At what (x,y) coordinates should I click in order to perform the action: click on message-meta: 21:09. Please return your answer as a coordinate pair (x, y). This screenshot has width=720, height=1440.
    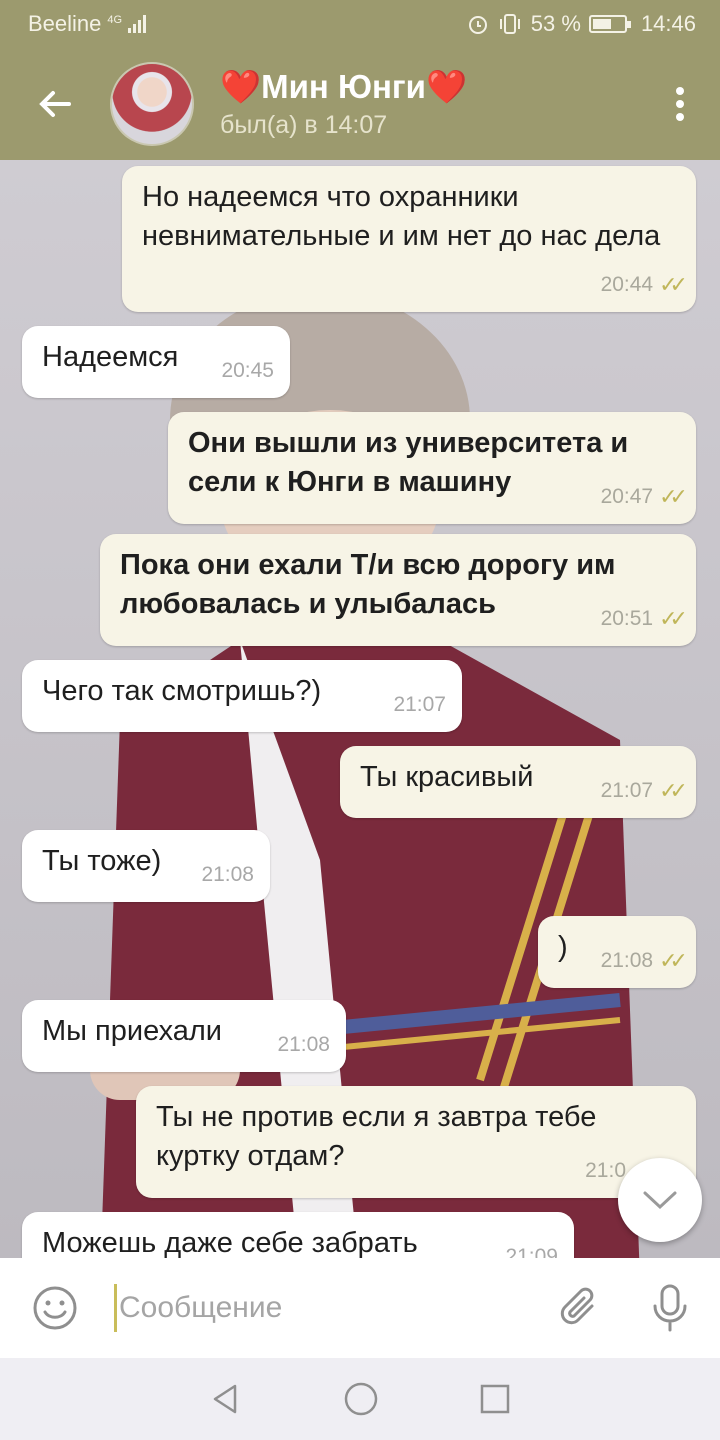
    Looking at the image, I should click on (531, 1247).